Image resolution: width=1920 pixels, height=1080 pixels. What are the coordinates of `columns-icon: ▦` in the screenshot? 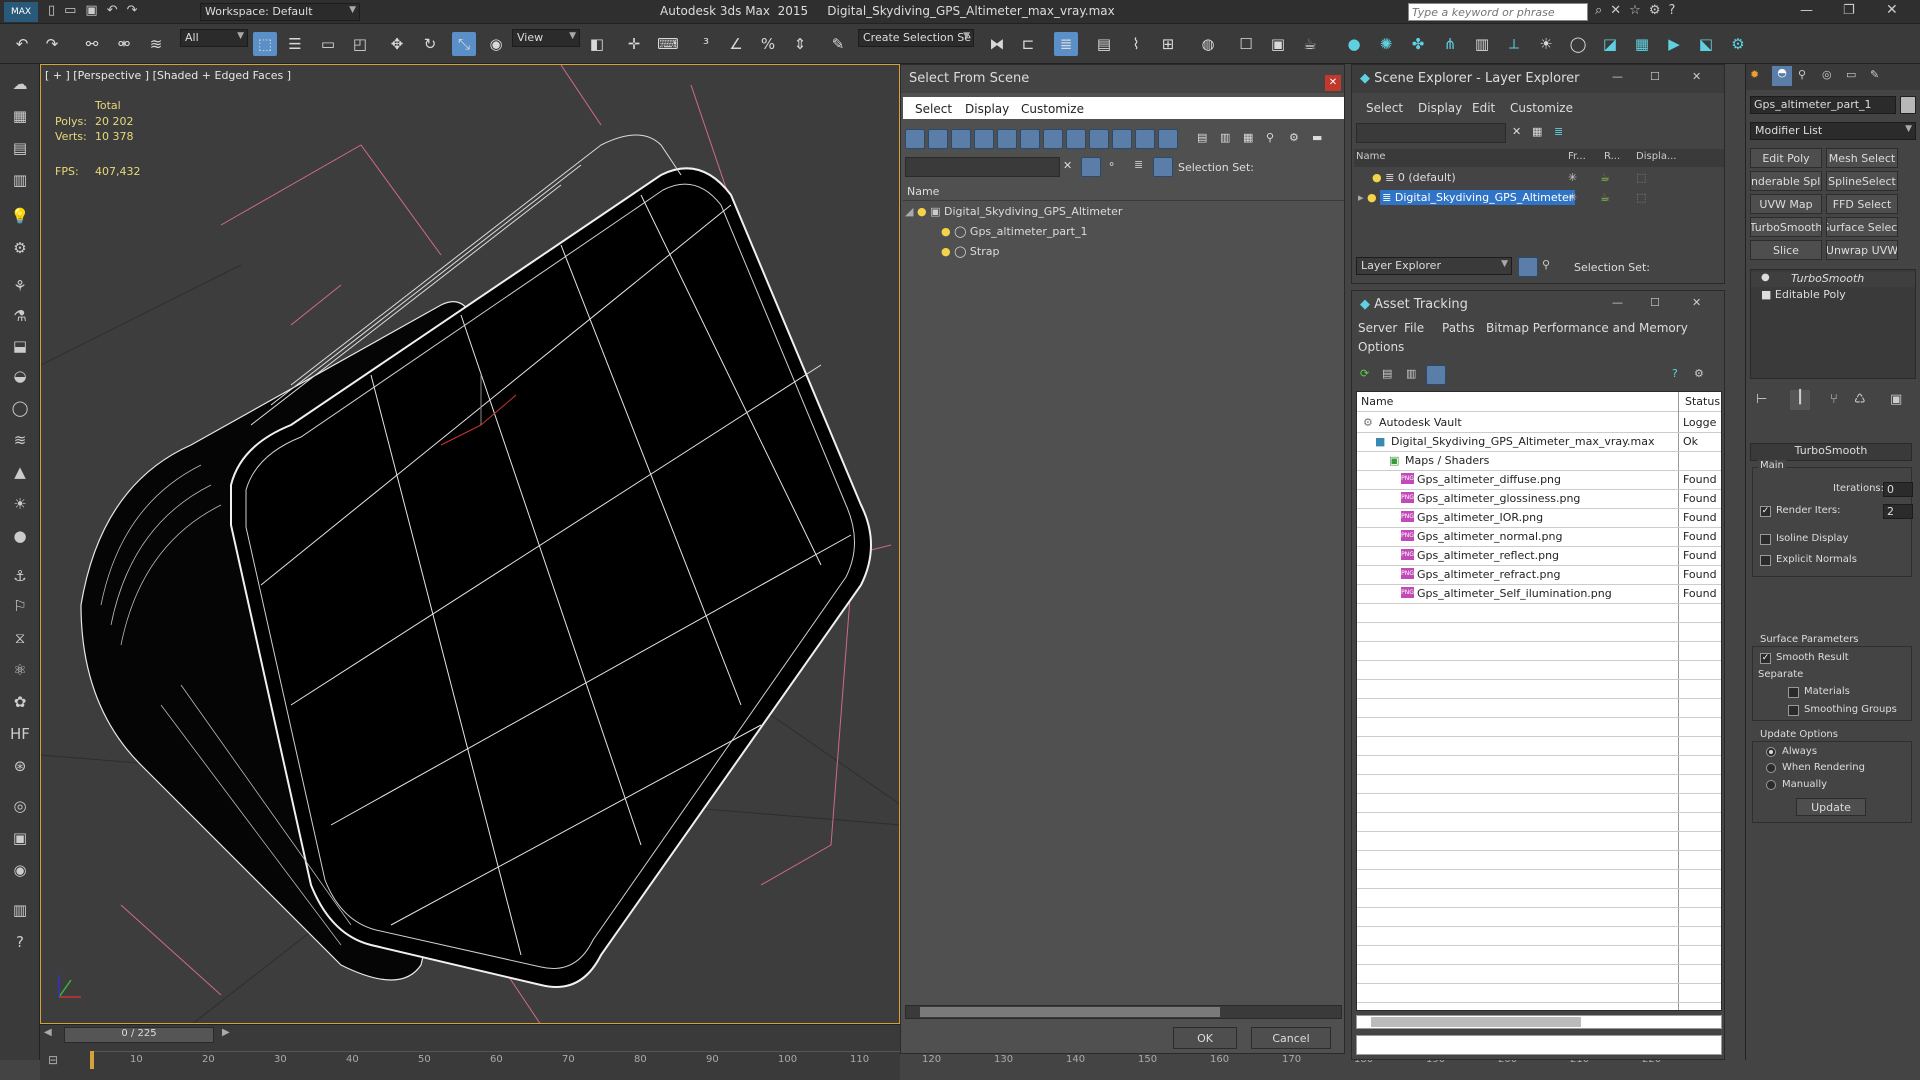 It's located at (1248, 137).